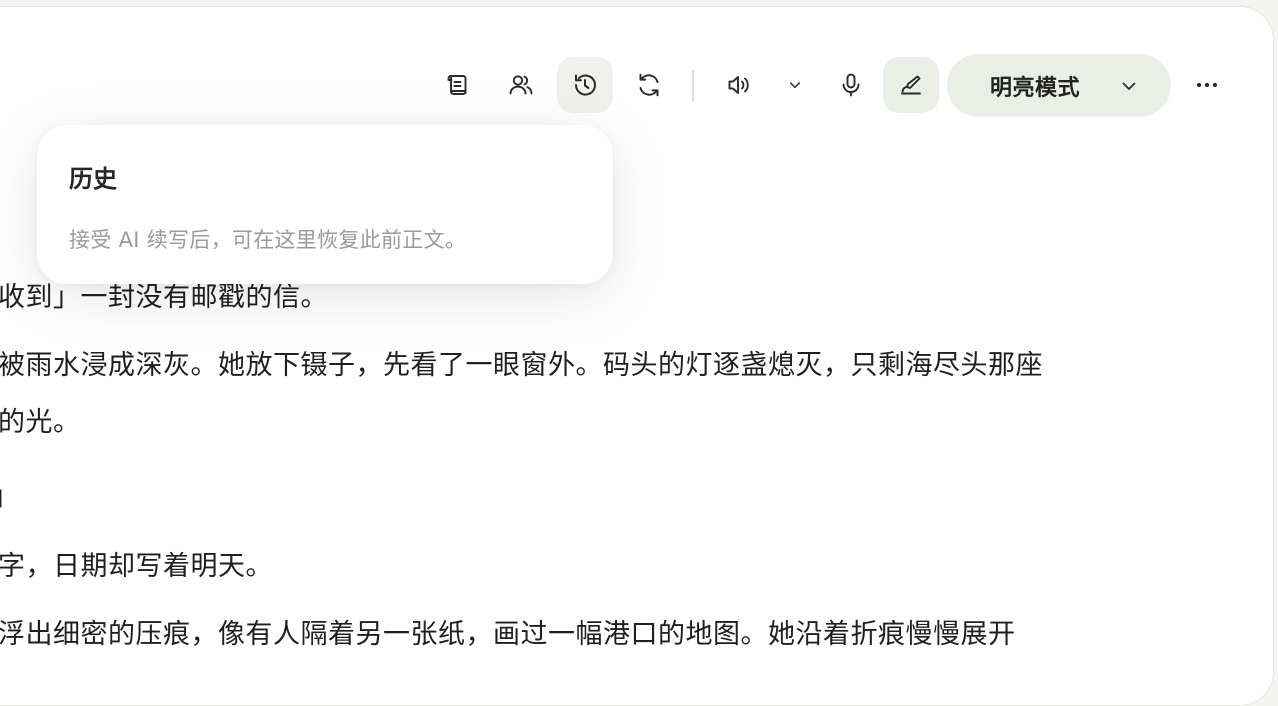 This screenshot has height=706, width=1278. Describe the element at coordinates (93, 179) in the screenshot. I see `history-popover-title: 历史` at that location.